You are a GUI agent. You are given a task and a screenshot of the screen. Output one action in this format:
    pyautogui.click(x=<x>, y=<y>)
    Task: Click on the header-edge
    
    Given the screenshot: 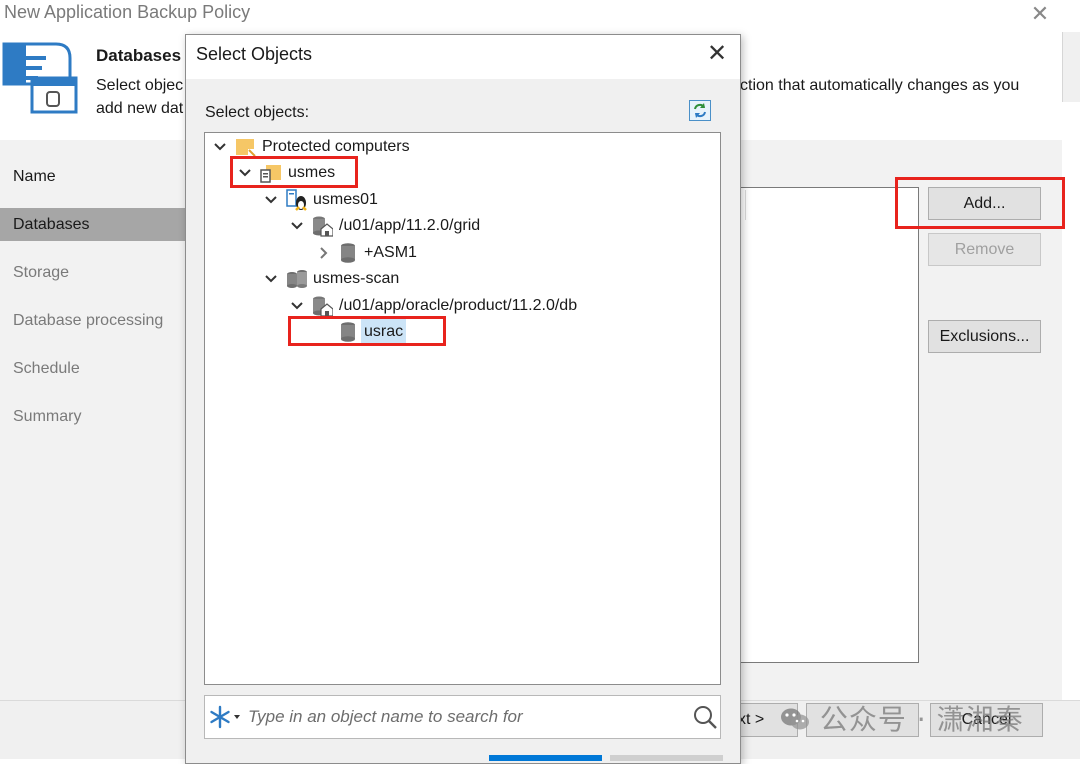 What is the action you would take?
    pyautogui.click(x=1071, y=67)
    